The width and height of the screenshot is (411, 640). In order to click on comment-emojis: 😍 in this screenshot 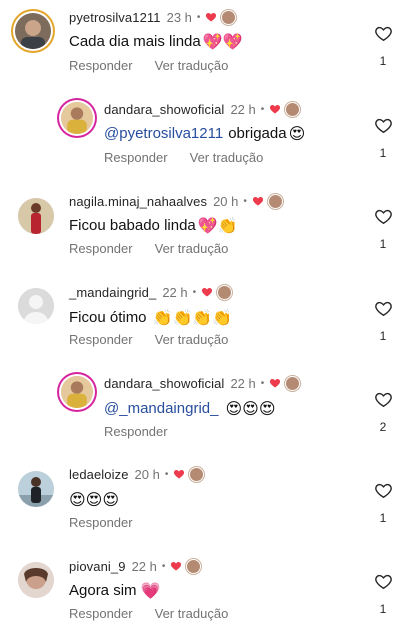, I will do `click(297, 133)`.